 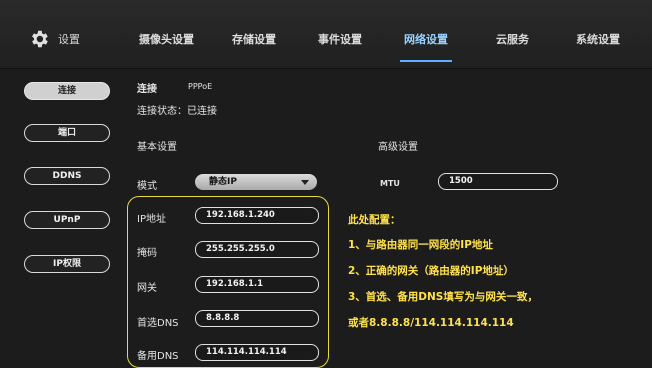 I want to click on sidebar-item-connection: 连接, so click(x=67, y=91).